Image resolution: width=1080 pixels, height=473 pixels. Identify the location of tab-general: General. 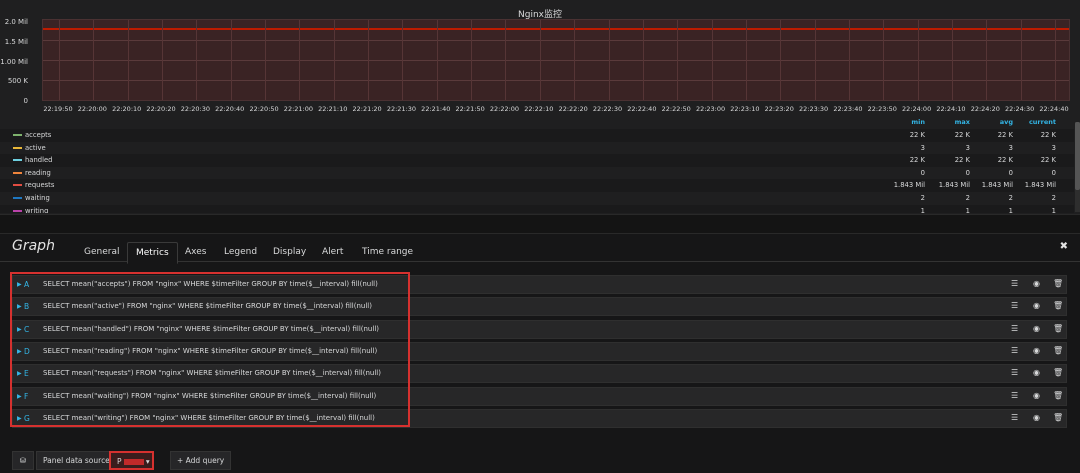
(101, 252).